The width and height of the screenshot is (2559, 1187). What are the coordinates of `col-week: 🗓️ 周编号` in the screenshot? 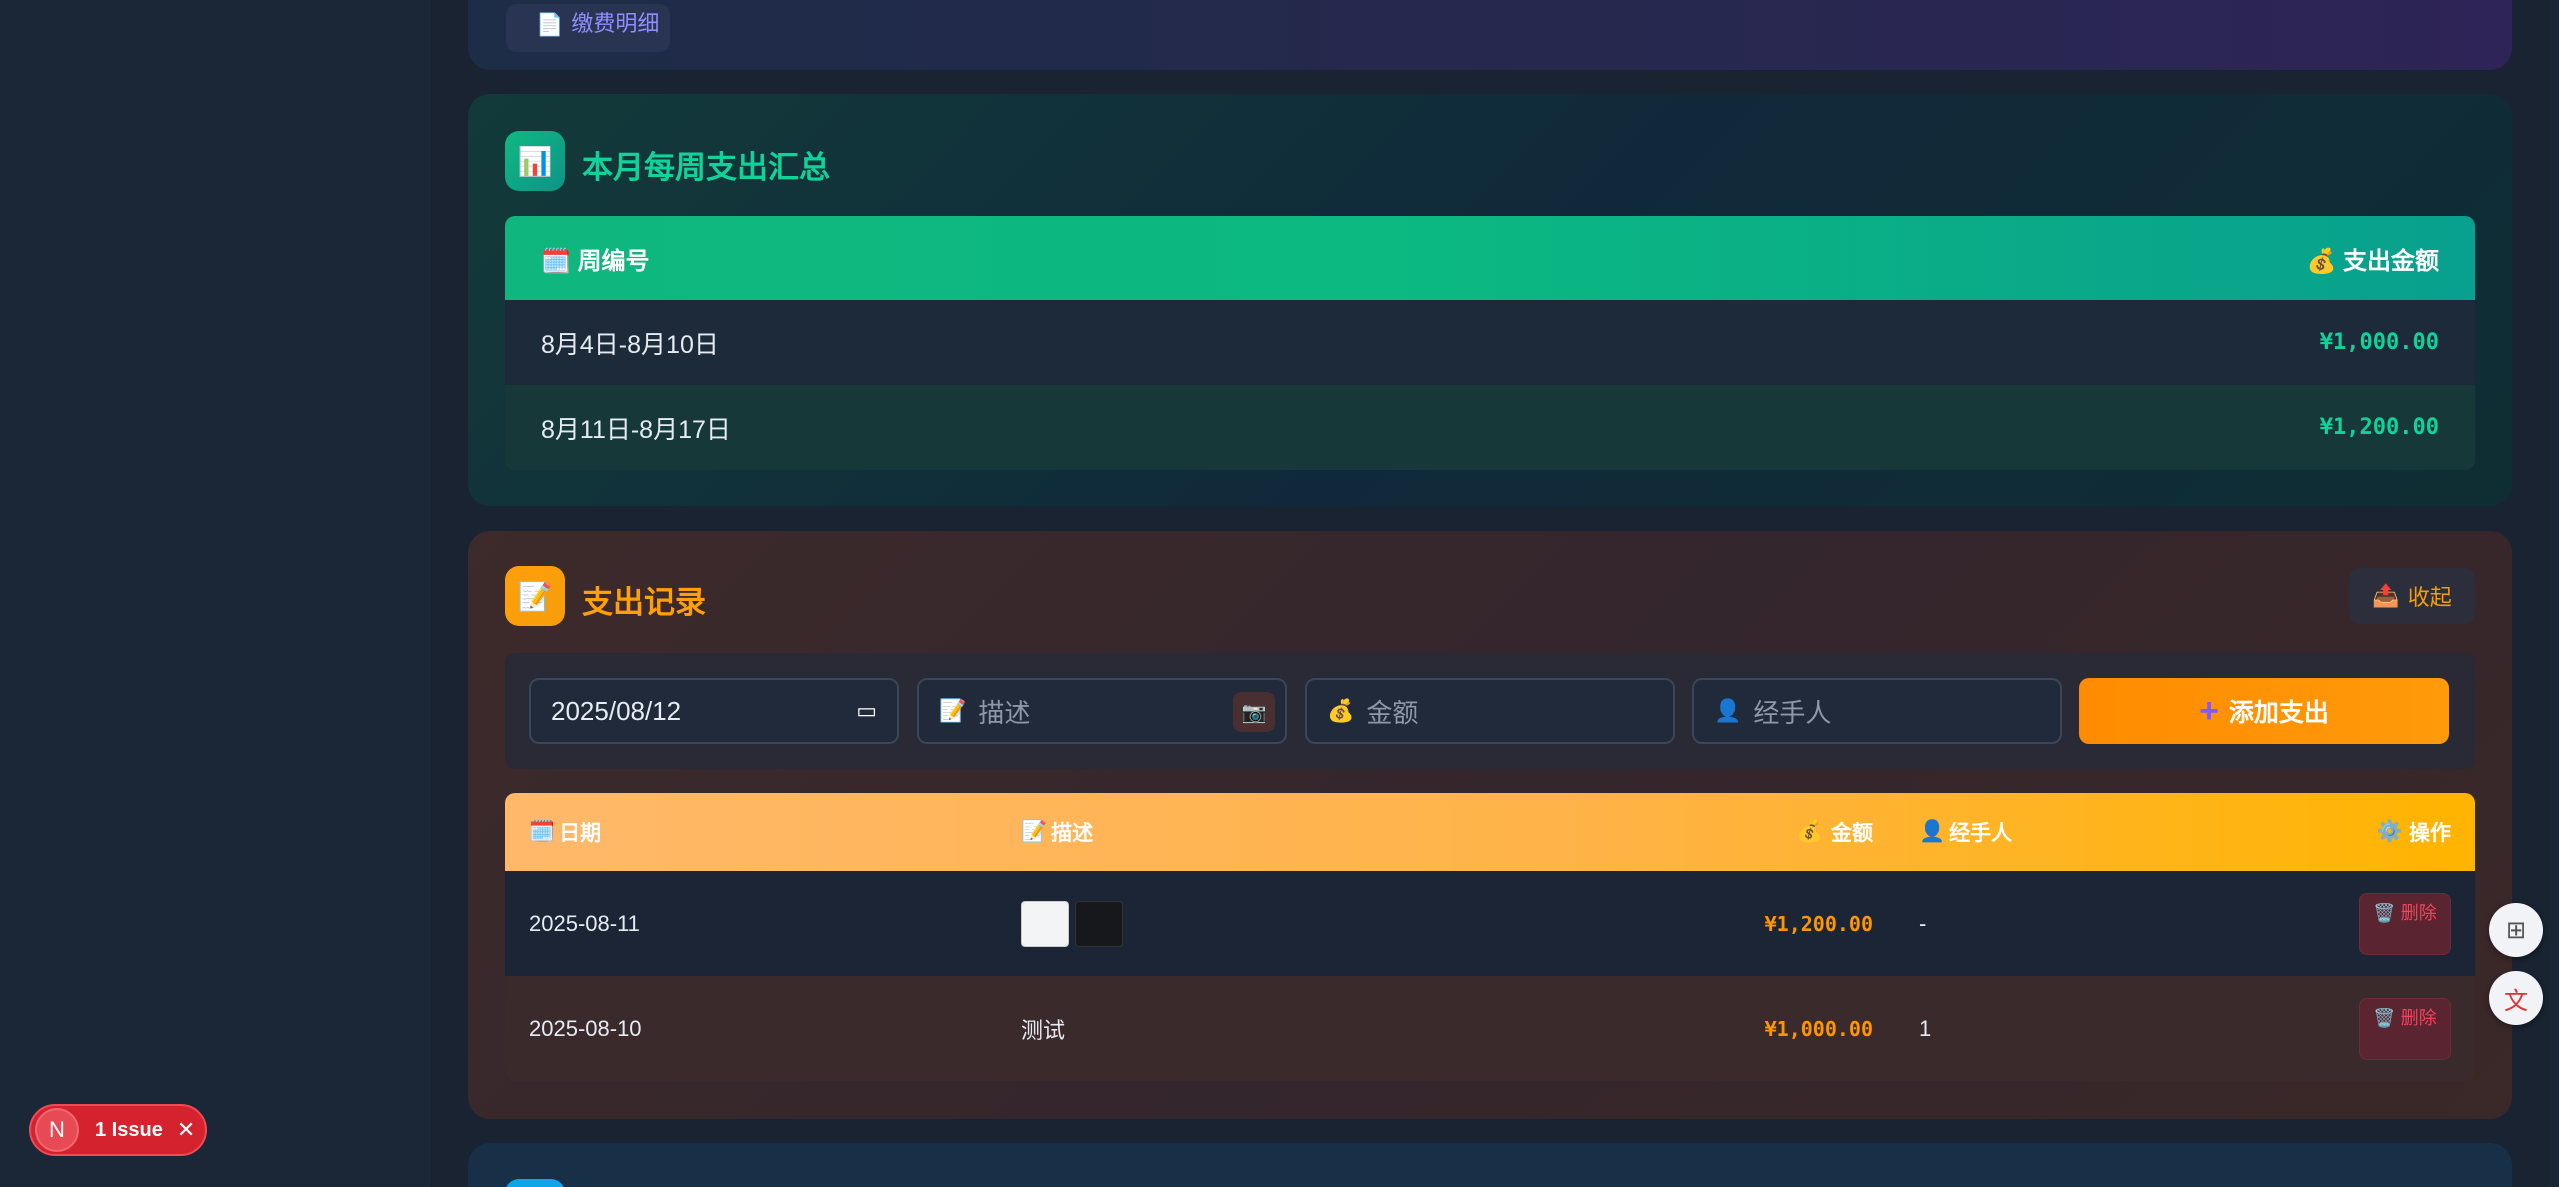 It's located at (595, 261).